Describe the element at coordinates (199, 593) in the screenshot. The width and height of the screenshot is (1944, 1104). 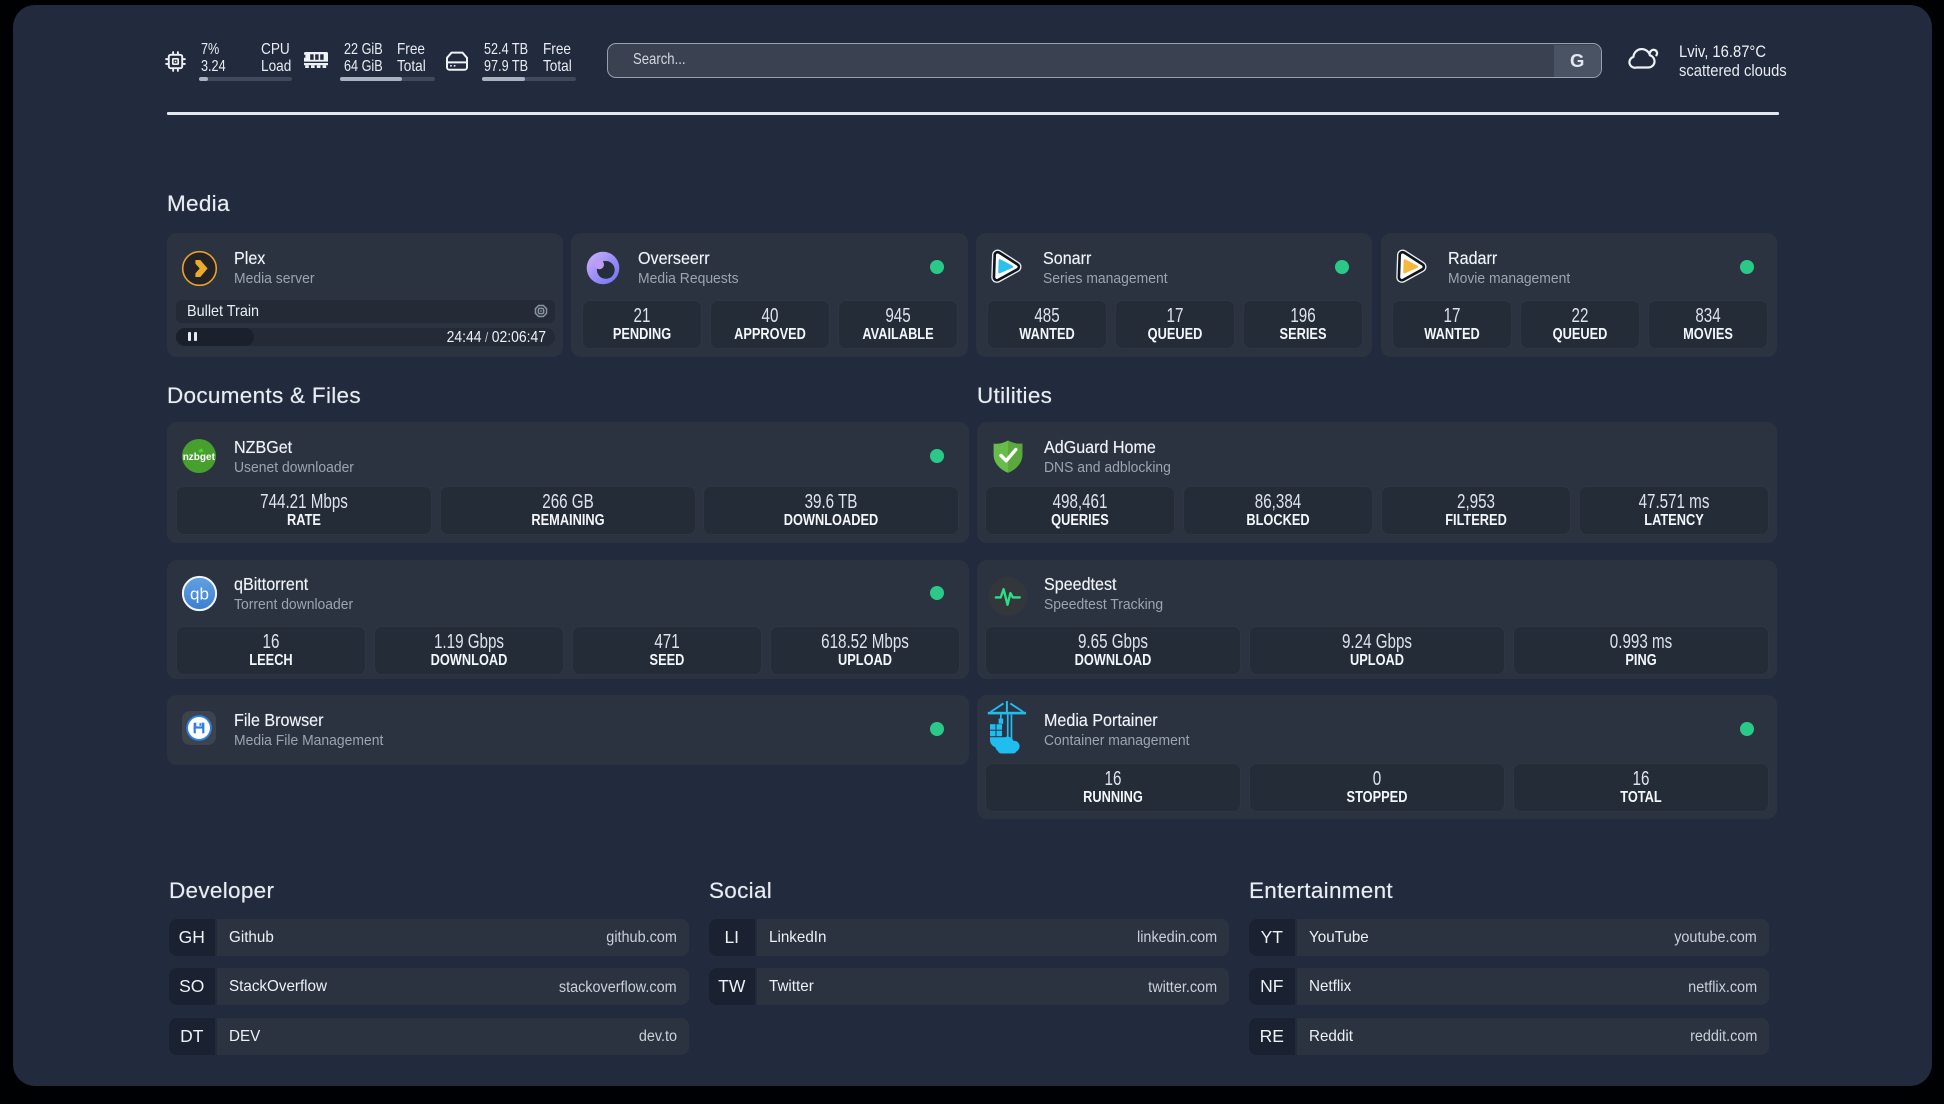
I see `svg-text: qb` at that location.